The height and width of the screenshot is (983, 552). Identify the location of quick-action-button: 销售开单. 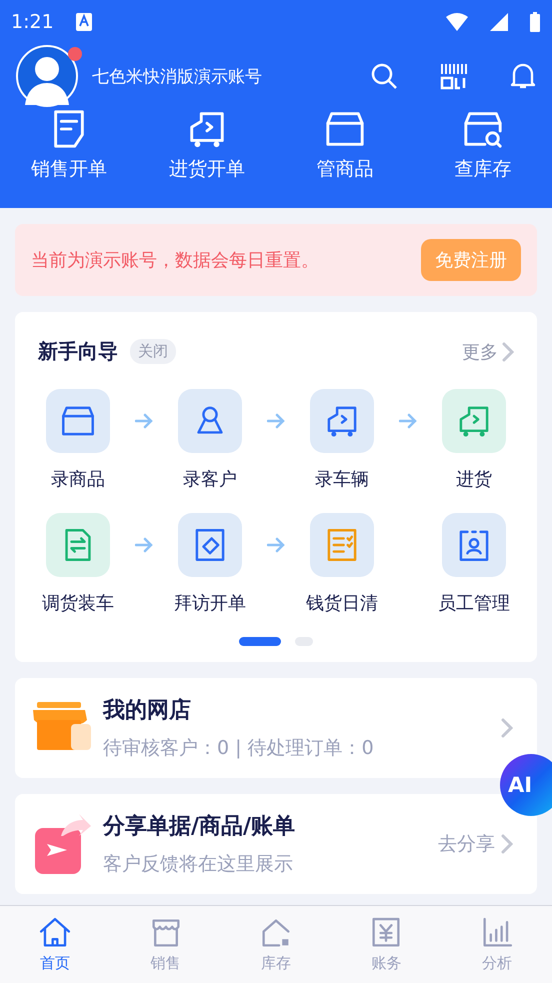
(69, 145).